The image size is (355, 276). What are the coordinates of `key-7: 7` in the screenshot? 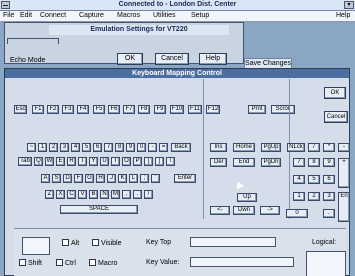 It's located at (108, 147).